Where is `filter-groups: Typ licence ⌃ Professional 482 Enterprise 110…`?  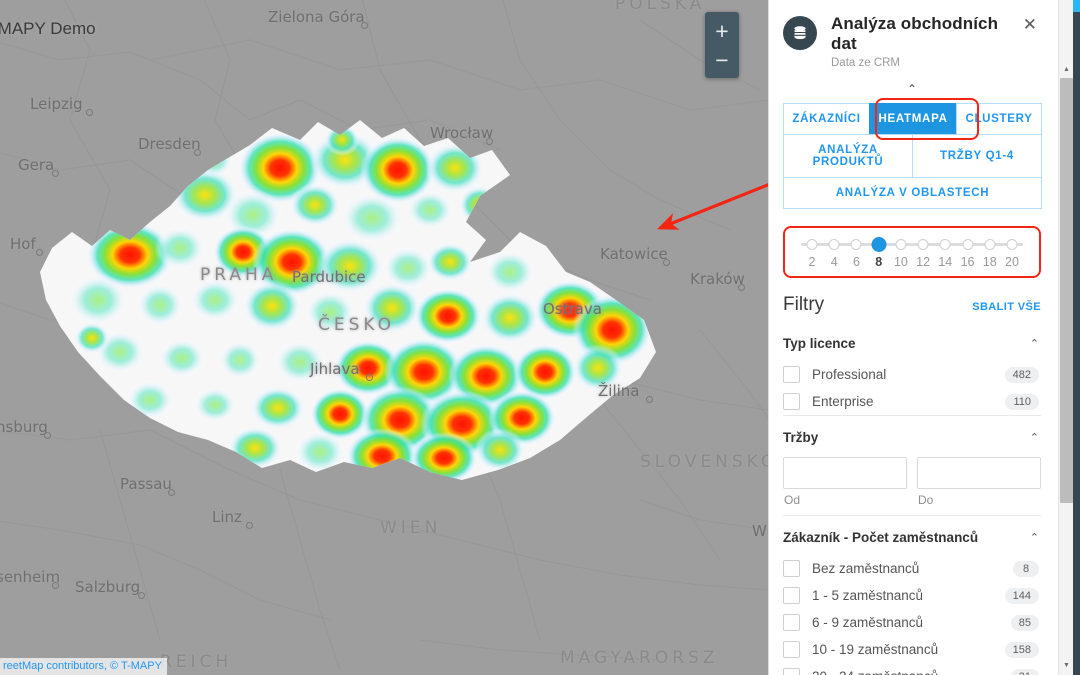 filter-groups: Typ licence ⌃ Professional 482 Enterprise 110… is located at coordinates (912, 498).